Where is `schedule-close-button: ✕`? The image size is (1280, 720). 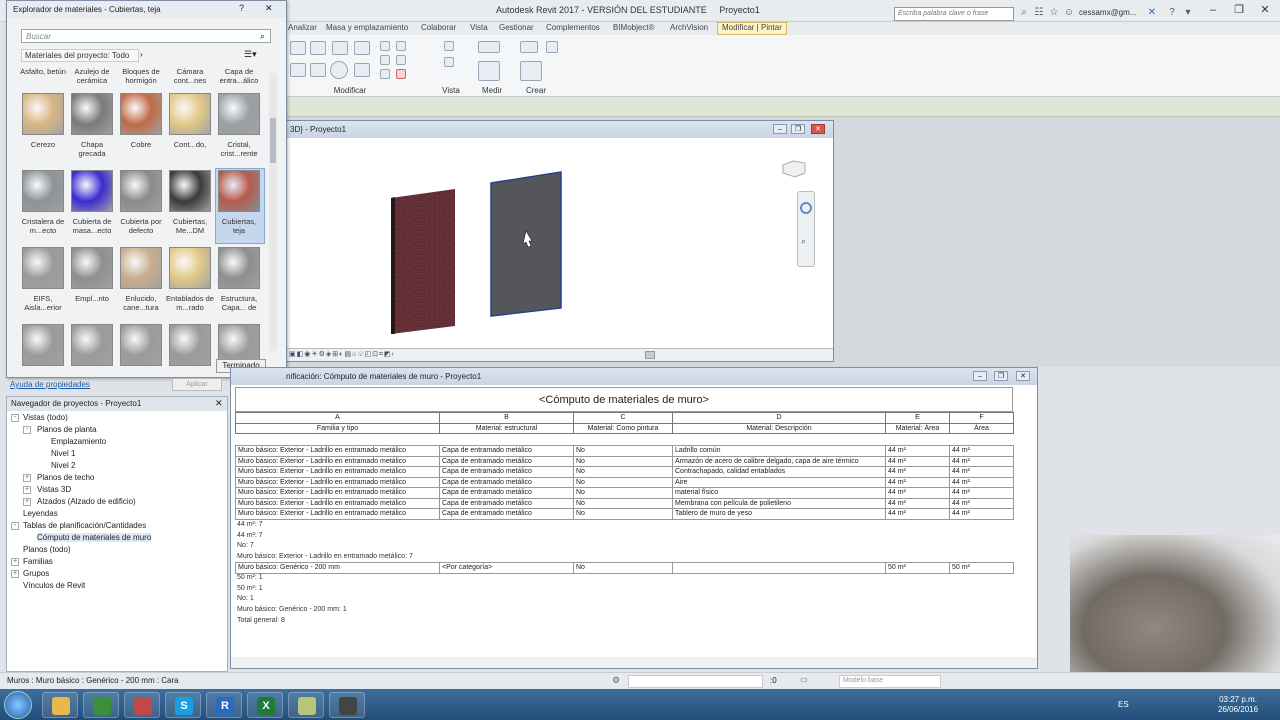 schedule-close-button: ✕ is located at coordinates (1023, 376).